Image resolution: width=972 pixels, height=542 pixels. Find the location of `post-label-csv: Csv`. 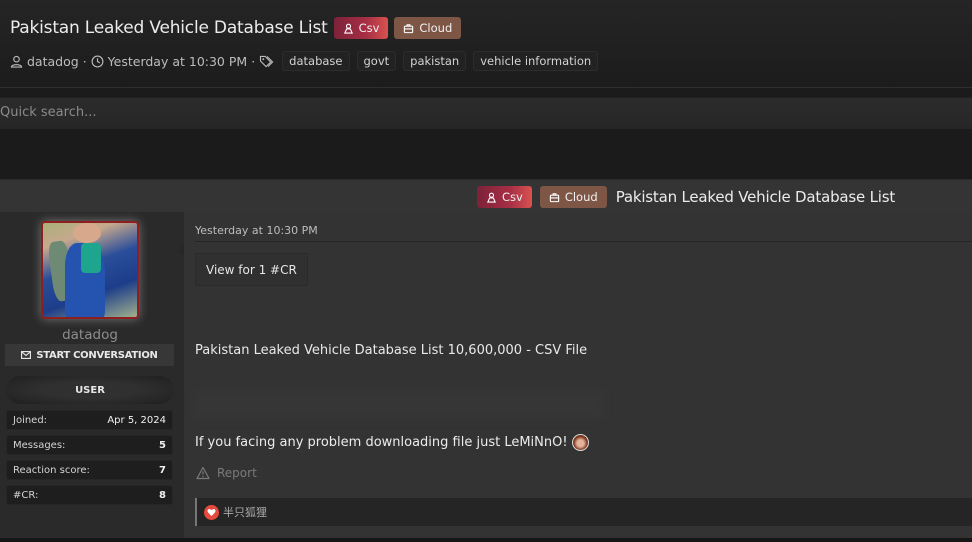

post-label-csv: Csv is located at coordinates (504, 197).